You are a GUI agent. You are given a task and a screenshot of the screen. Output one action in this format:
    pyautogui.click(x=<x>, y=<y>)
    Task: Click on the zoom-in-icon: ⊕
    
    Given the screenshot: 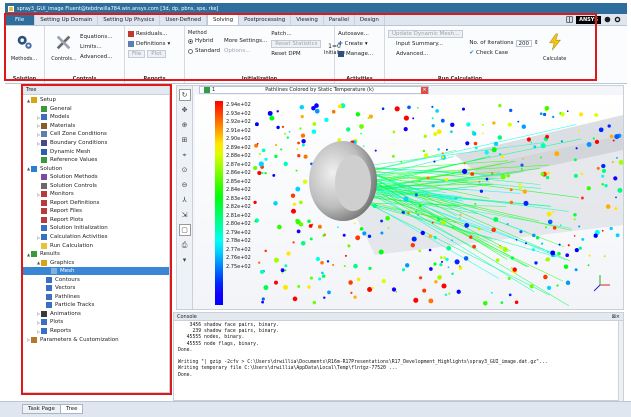 What is the action you would take?
    pyautogui.click(x=185, y=125)
    